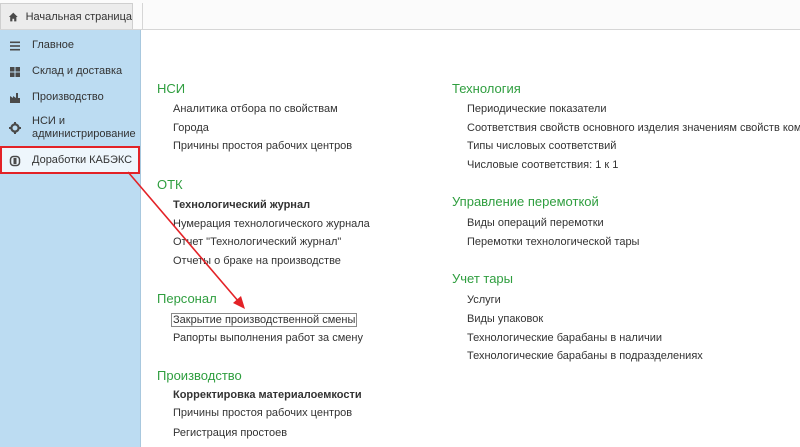 The image size is (800, 447). Describe the element at coordinates (191, 128) in the screenshot. I see `link-item: Города` at that location.